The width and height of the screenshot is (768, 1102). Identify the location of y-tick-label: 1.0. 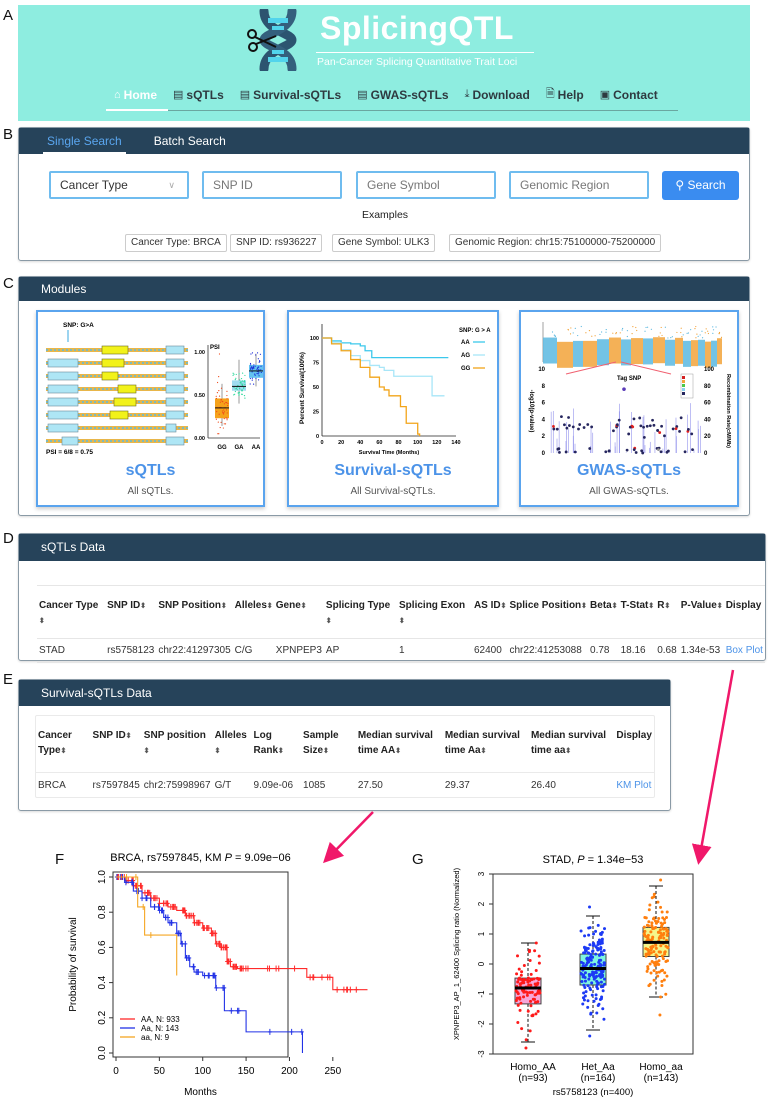
(102, 877).